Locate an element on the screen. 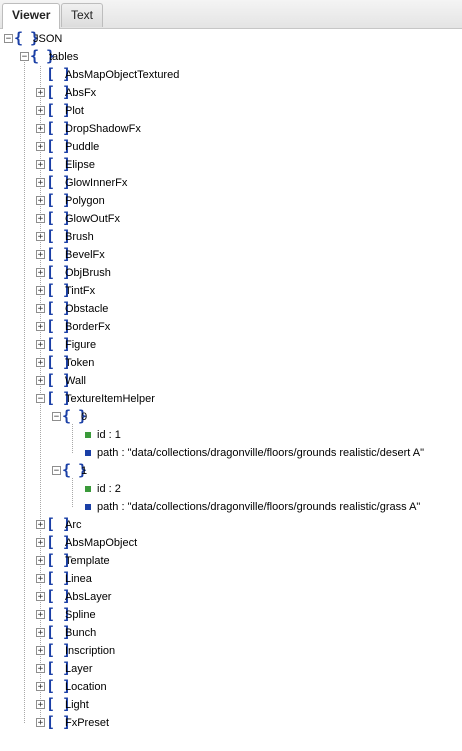 The width and height of the screenshot is (462, 751). node-label: BevelFx is located at coordinates (85, 255).